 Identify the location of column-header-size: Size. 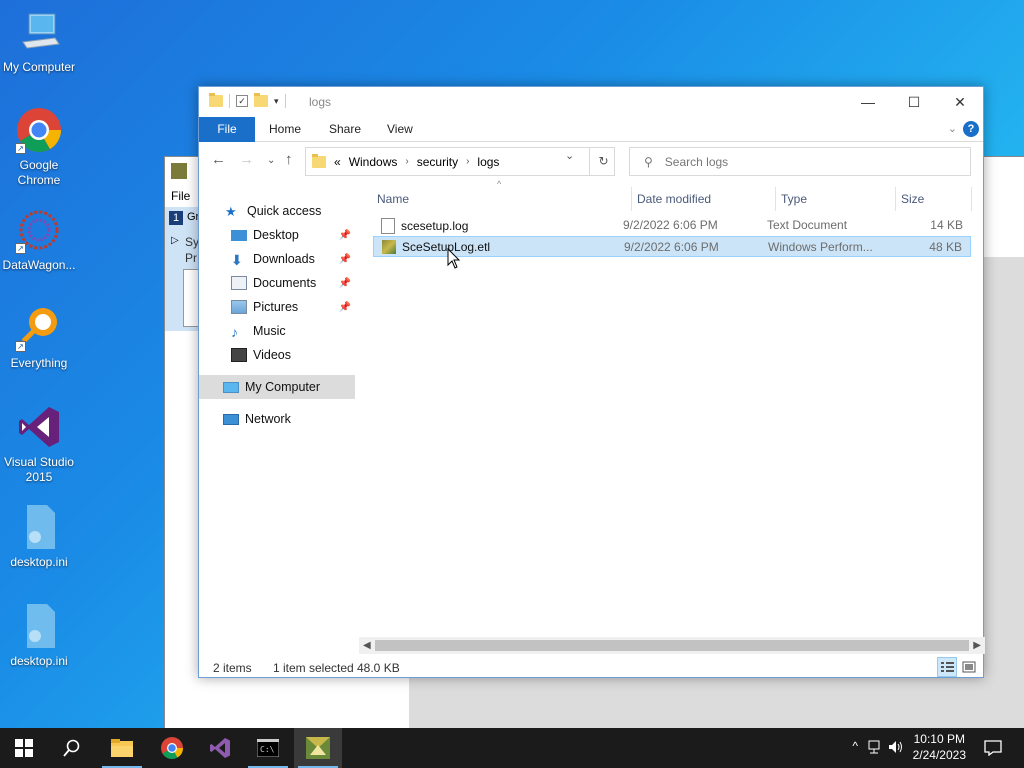
(912, 199).